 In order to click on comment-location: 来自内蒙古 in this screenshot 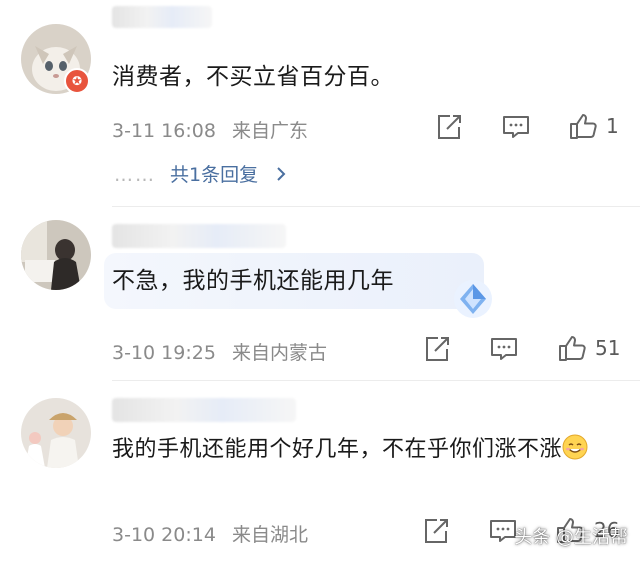, I will do `click(279, 353)`.